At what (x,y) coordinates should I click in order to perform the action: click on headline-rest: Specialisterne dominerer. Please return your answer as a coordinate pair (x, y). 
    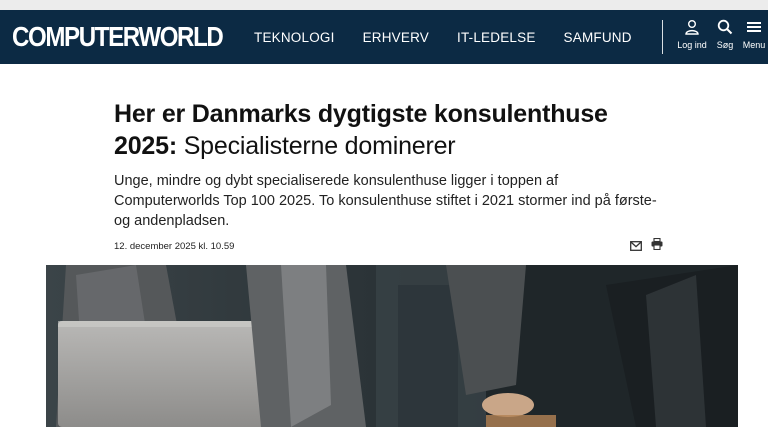
    Looking at the image, I should click on (316, 146).